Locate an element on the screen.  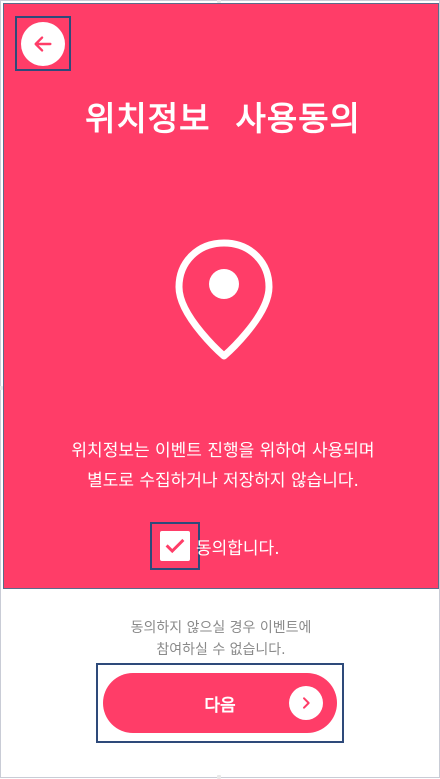
consent-checkbox is located at coordinates (175, 546).